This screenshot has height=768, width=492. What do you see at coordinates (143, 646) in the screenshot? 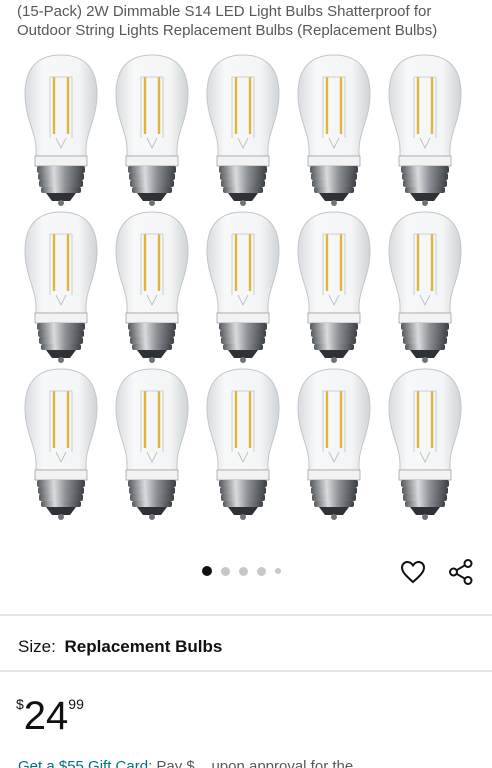
I see `size-value: Replacement Bulbs` at bounding box center [143, 646].